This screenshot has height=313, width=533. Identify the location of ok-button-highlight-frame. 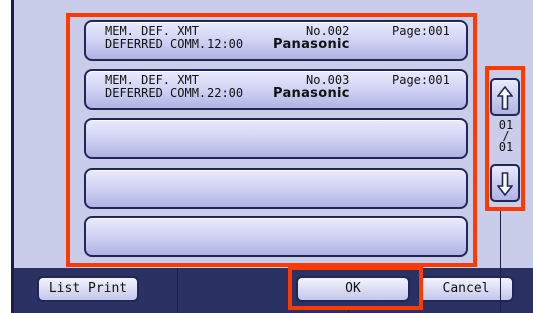
(355, 288).